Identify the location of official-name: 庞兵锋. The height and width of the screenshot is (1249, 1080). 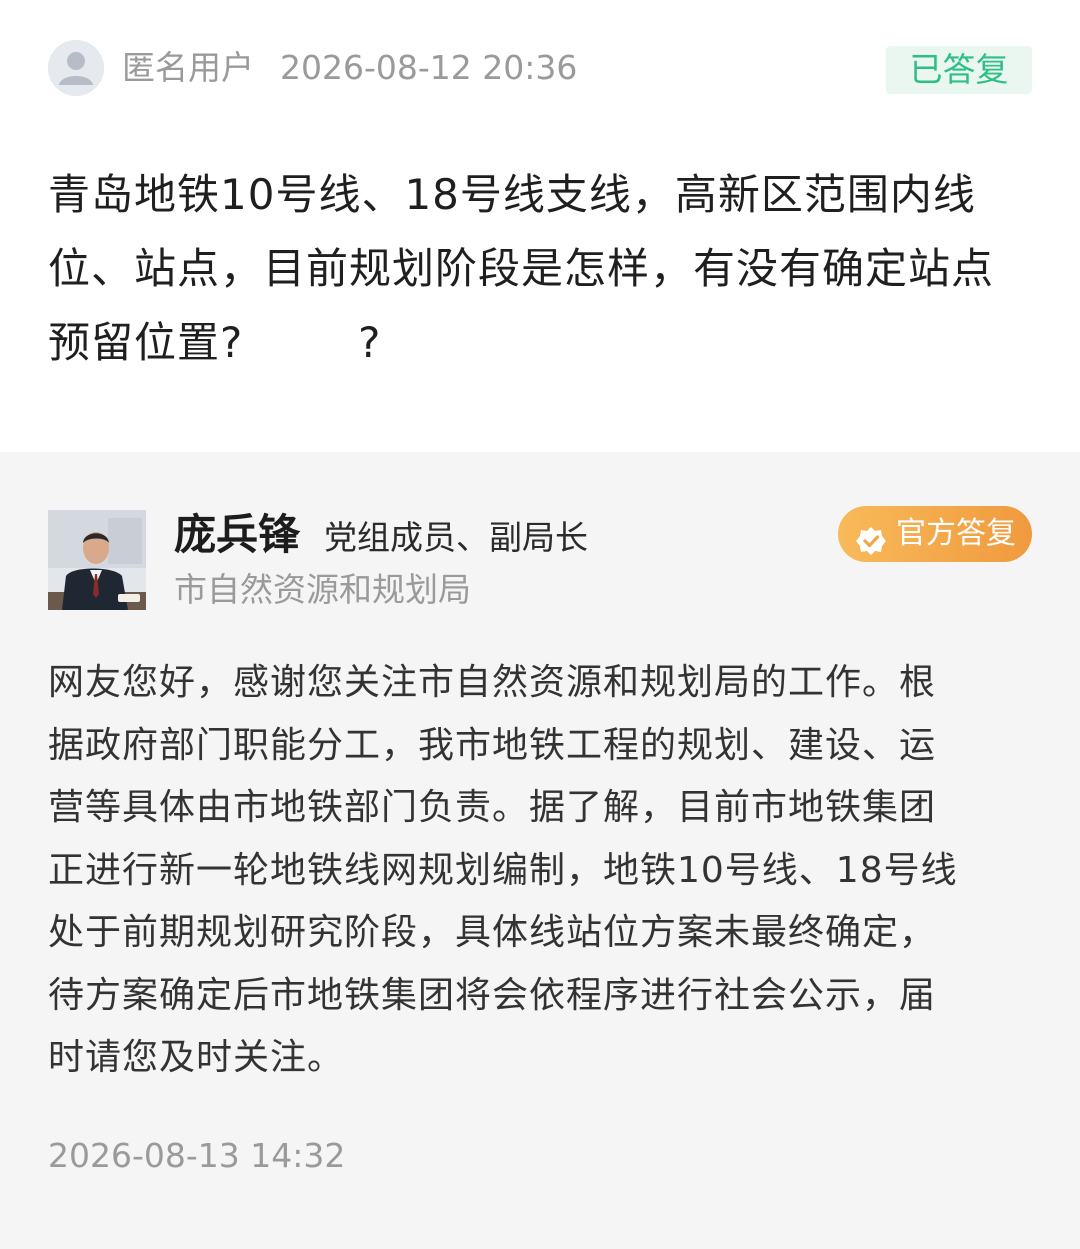
(237, 534).